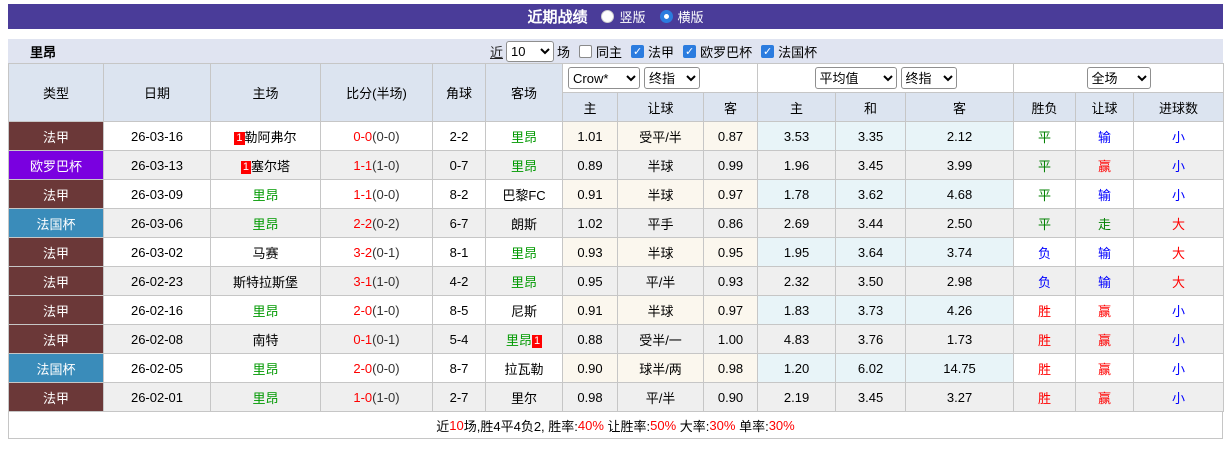 Image resolution: width=1231 pixels, height=454 pixels. I want to click on summary-text: 10, so click(456, 425).